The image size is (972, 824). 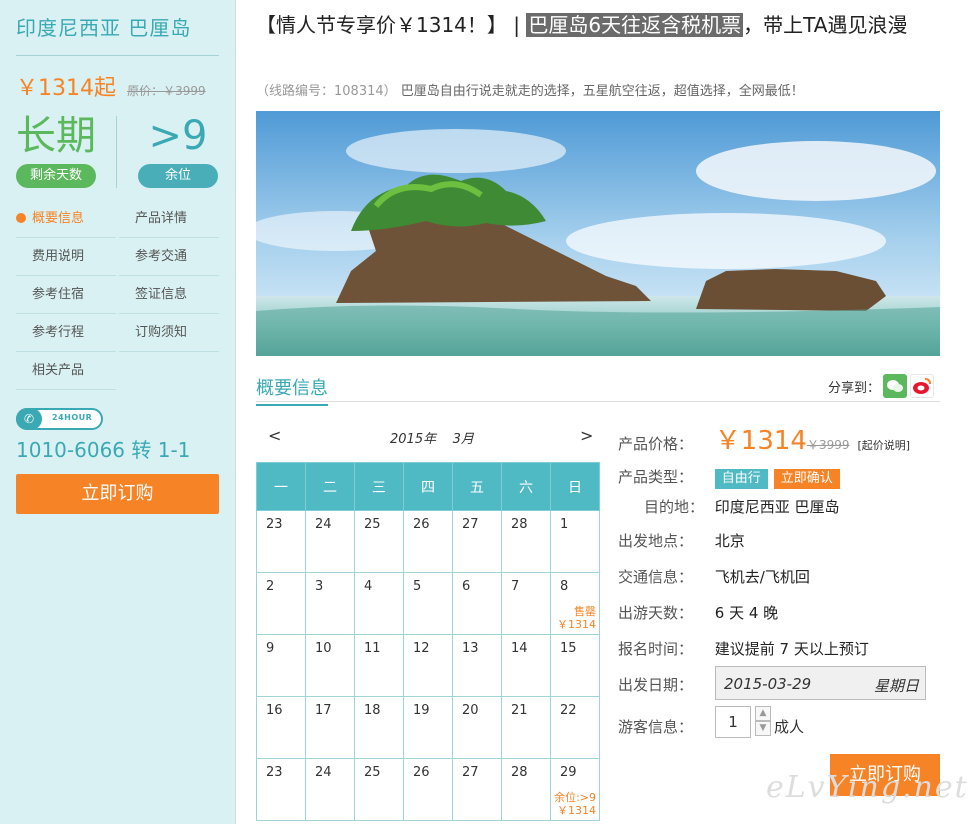 What do you see at coordinates (421, 524) in the screenshot?
I see `calendar-day-number: 26` at bounding box center [421, 524].